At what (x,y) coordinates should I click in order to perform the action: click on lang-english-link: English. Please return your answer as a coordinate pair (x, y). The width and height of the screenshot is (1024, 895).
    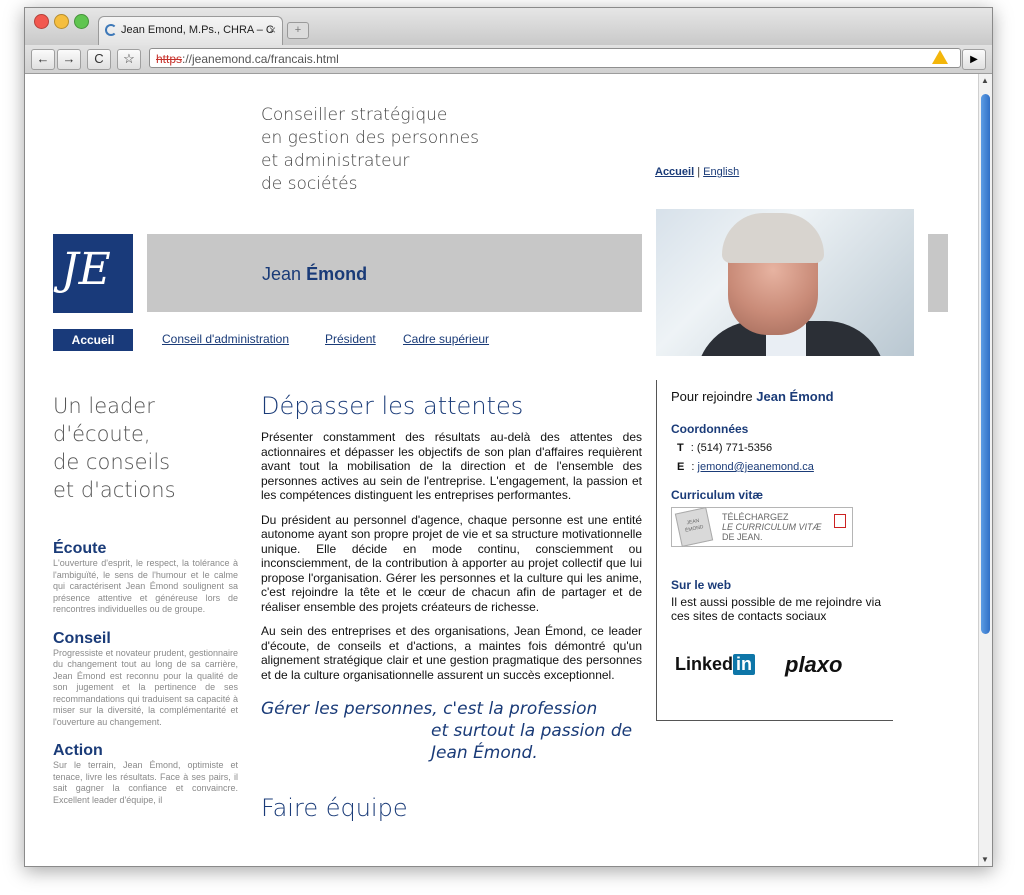
    Looking at the image, I should click on (721, 172).